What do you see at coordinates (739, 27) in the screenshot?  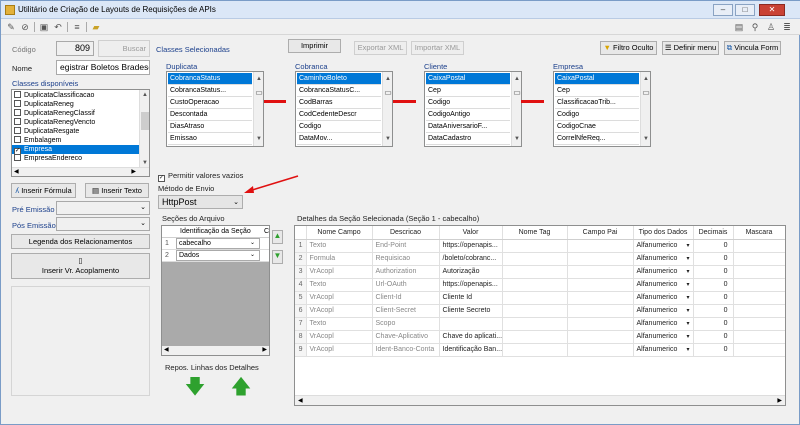 I see `window-list-icon: ▤` at bounding box center [739, 27].